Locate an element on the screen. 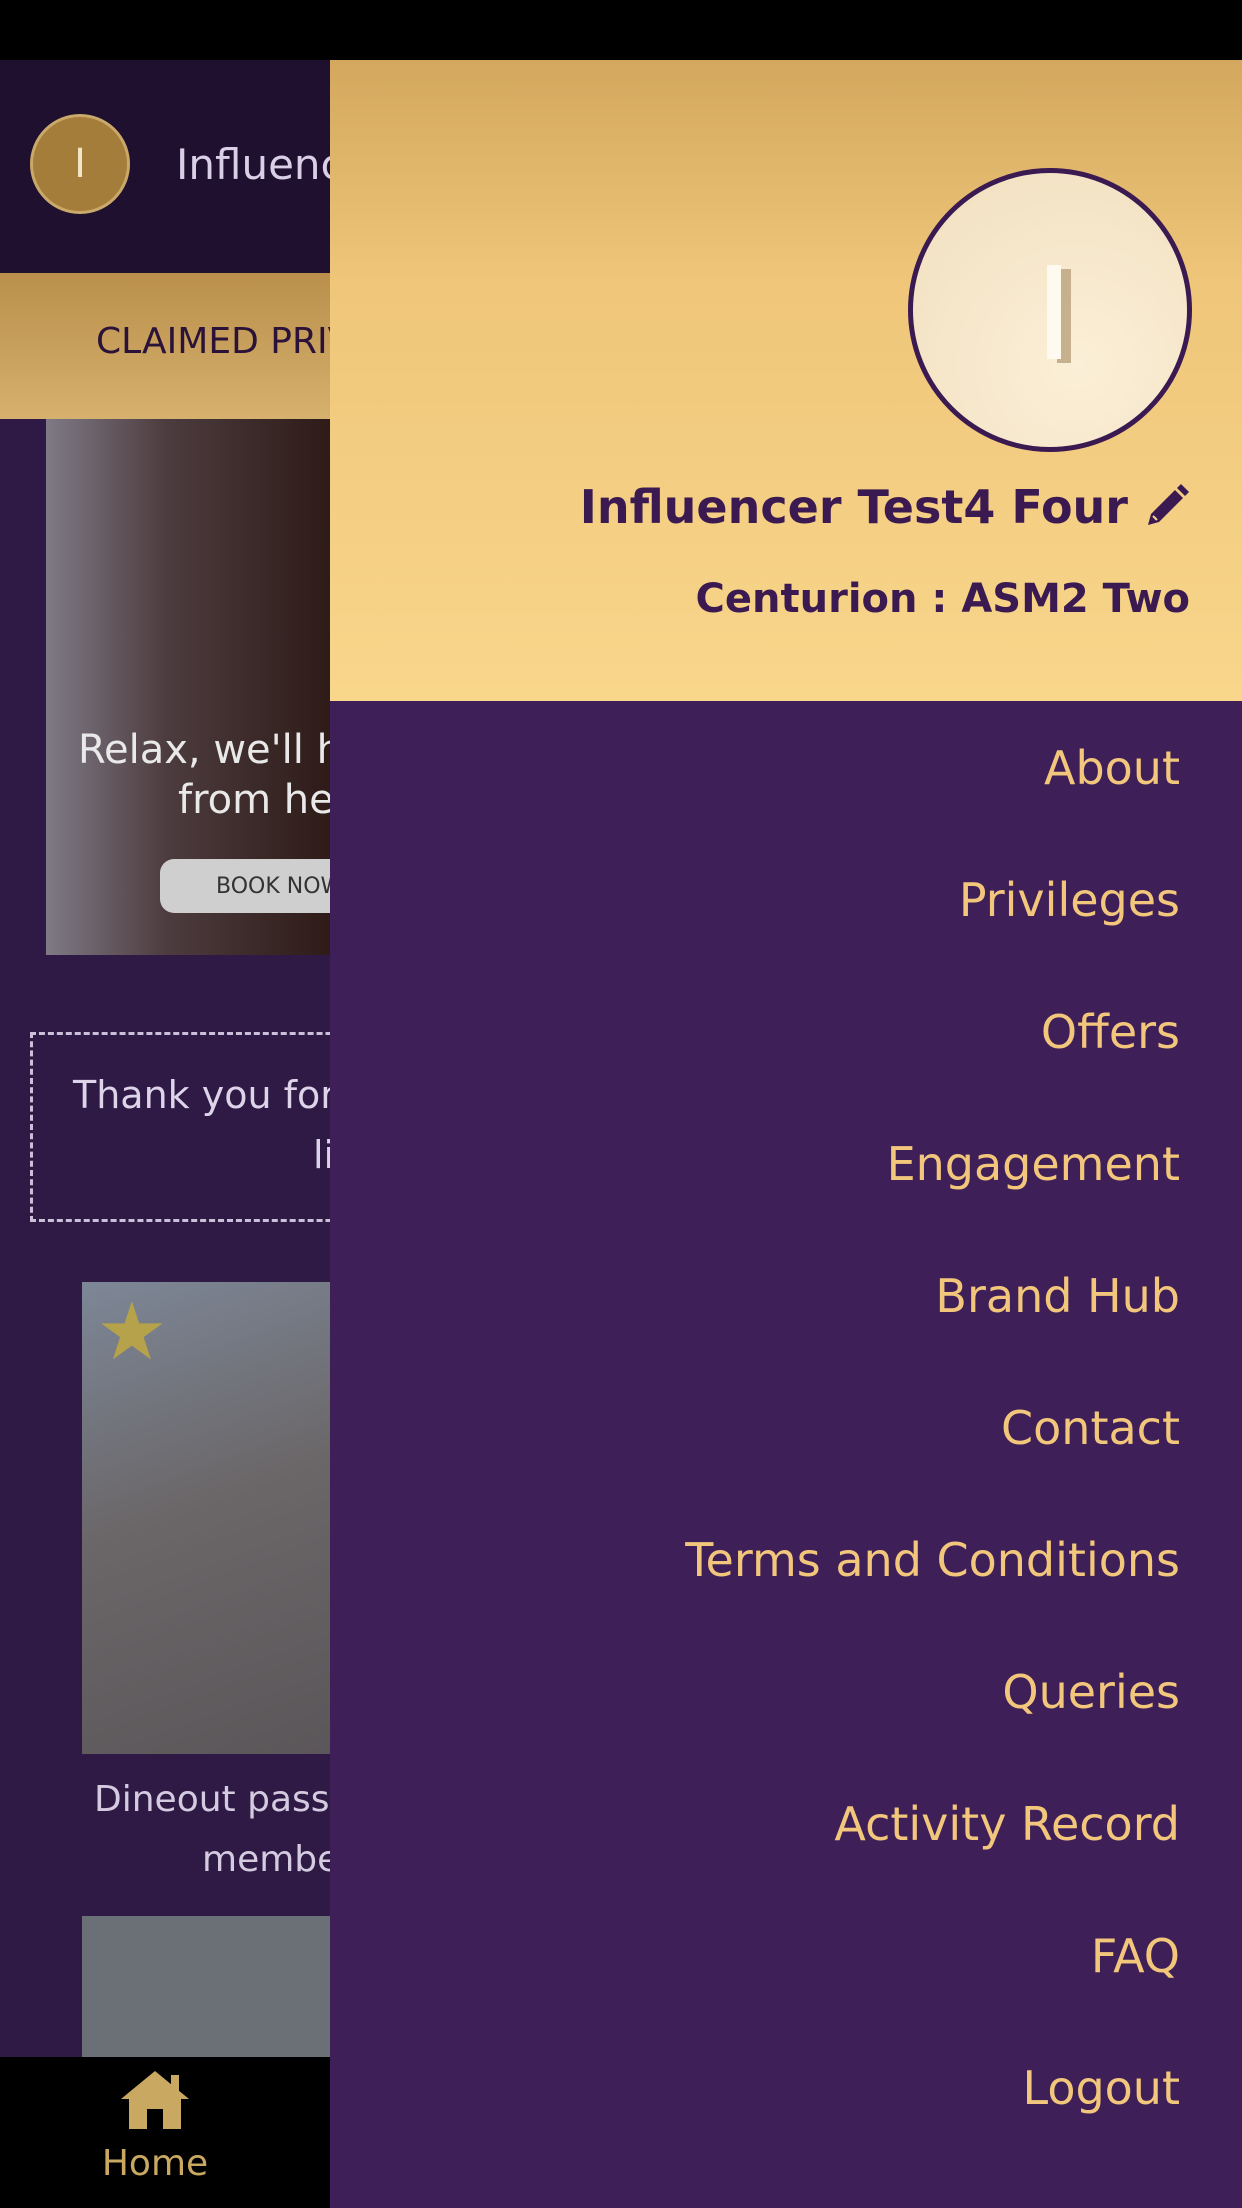 Image resolution: width=1242 pixels, height=2208 pixels. nav-home-button: Home is located at coordinates (155, 2132).